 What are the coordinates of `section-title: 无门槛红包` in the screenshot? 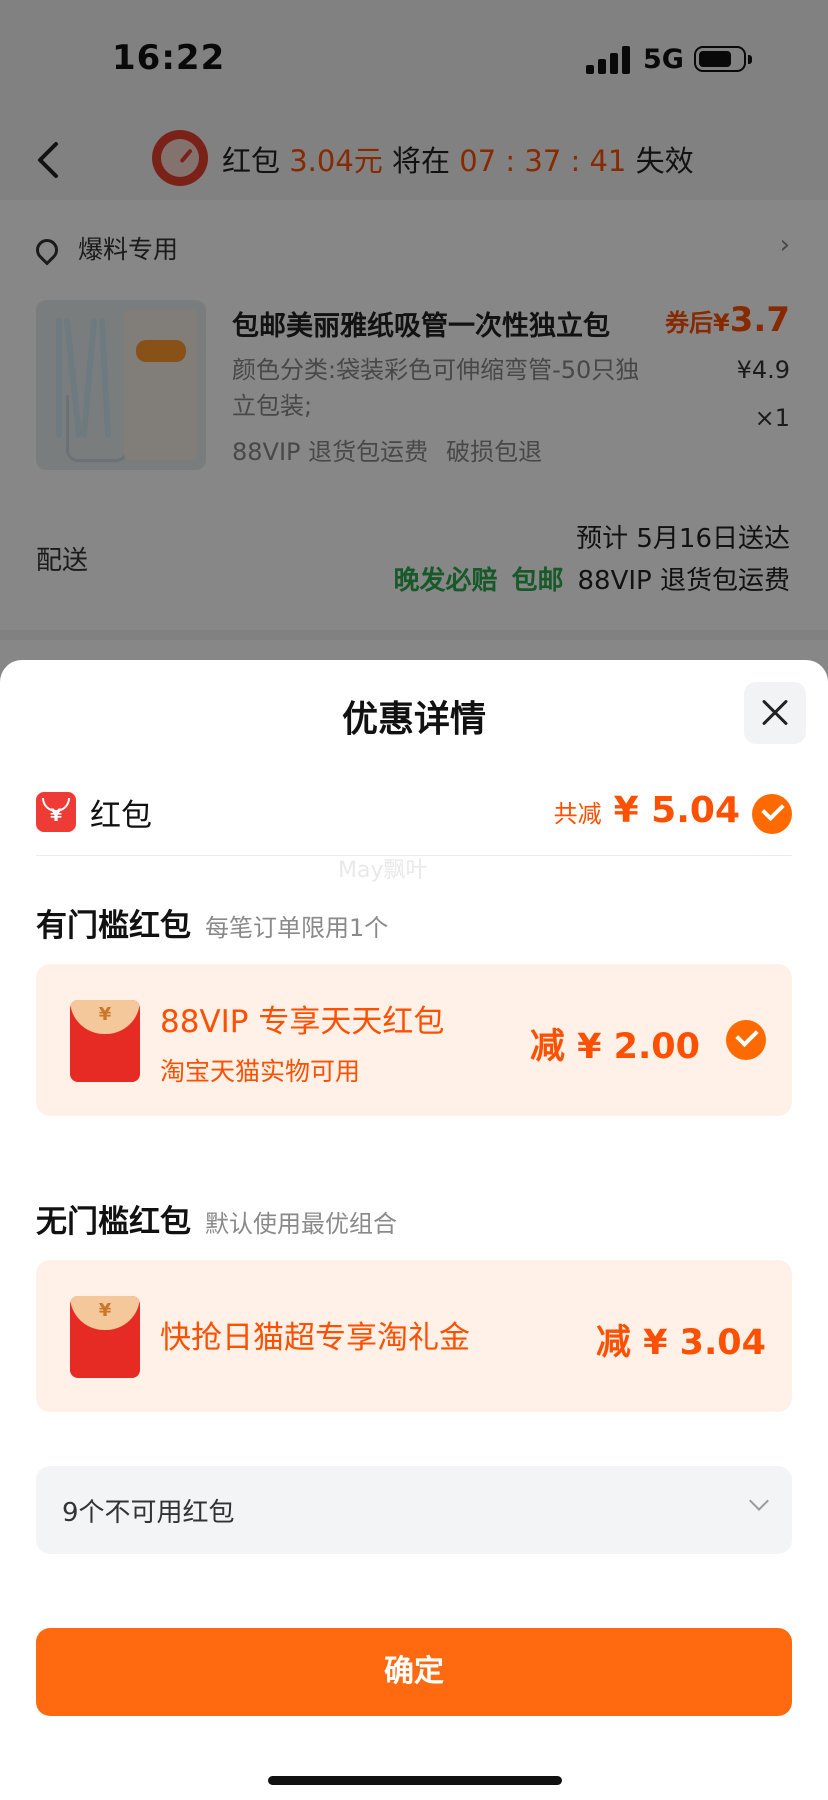 It's located at (113, 1222).